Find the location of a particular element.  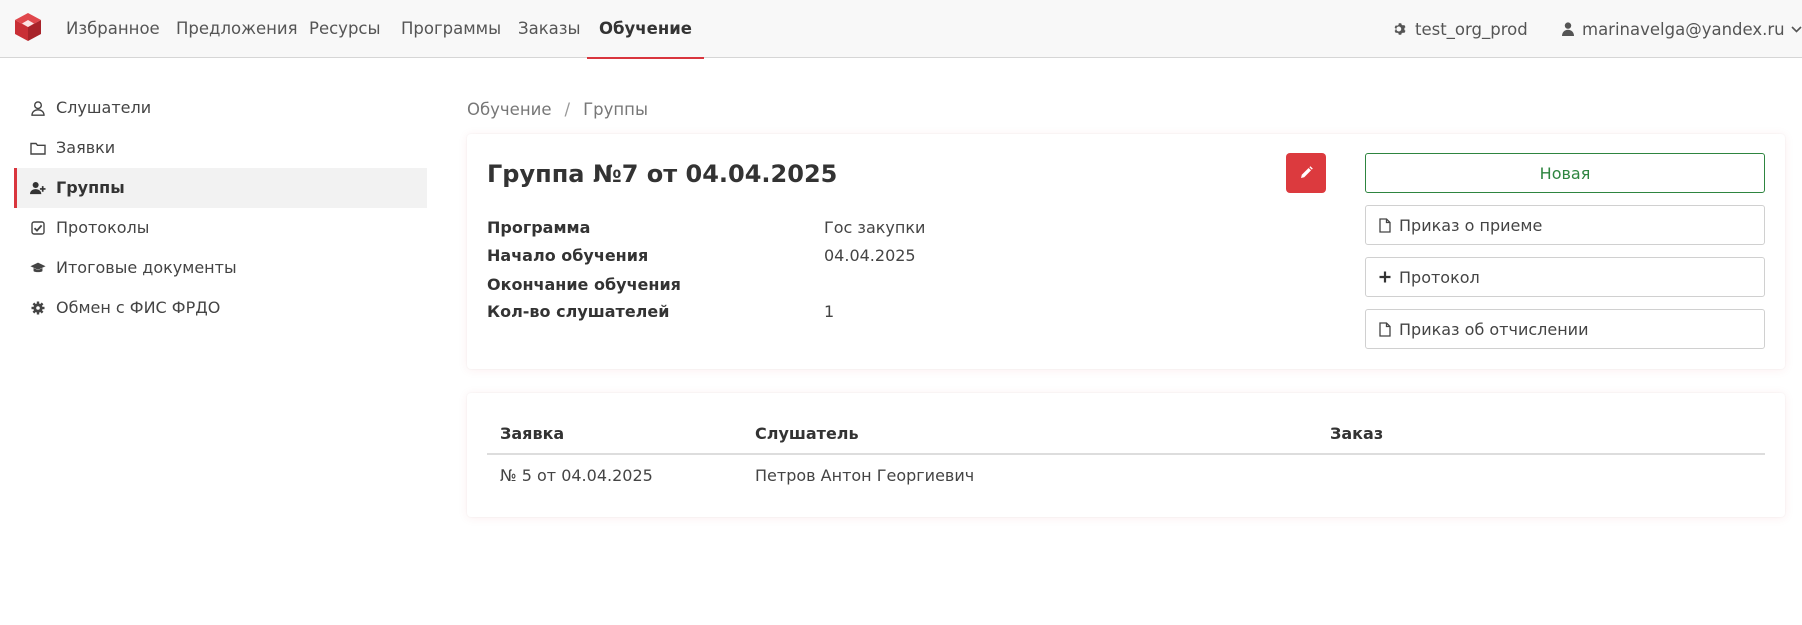

sidebar-item-label: Слушатели is located at coordinates (104, 107).